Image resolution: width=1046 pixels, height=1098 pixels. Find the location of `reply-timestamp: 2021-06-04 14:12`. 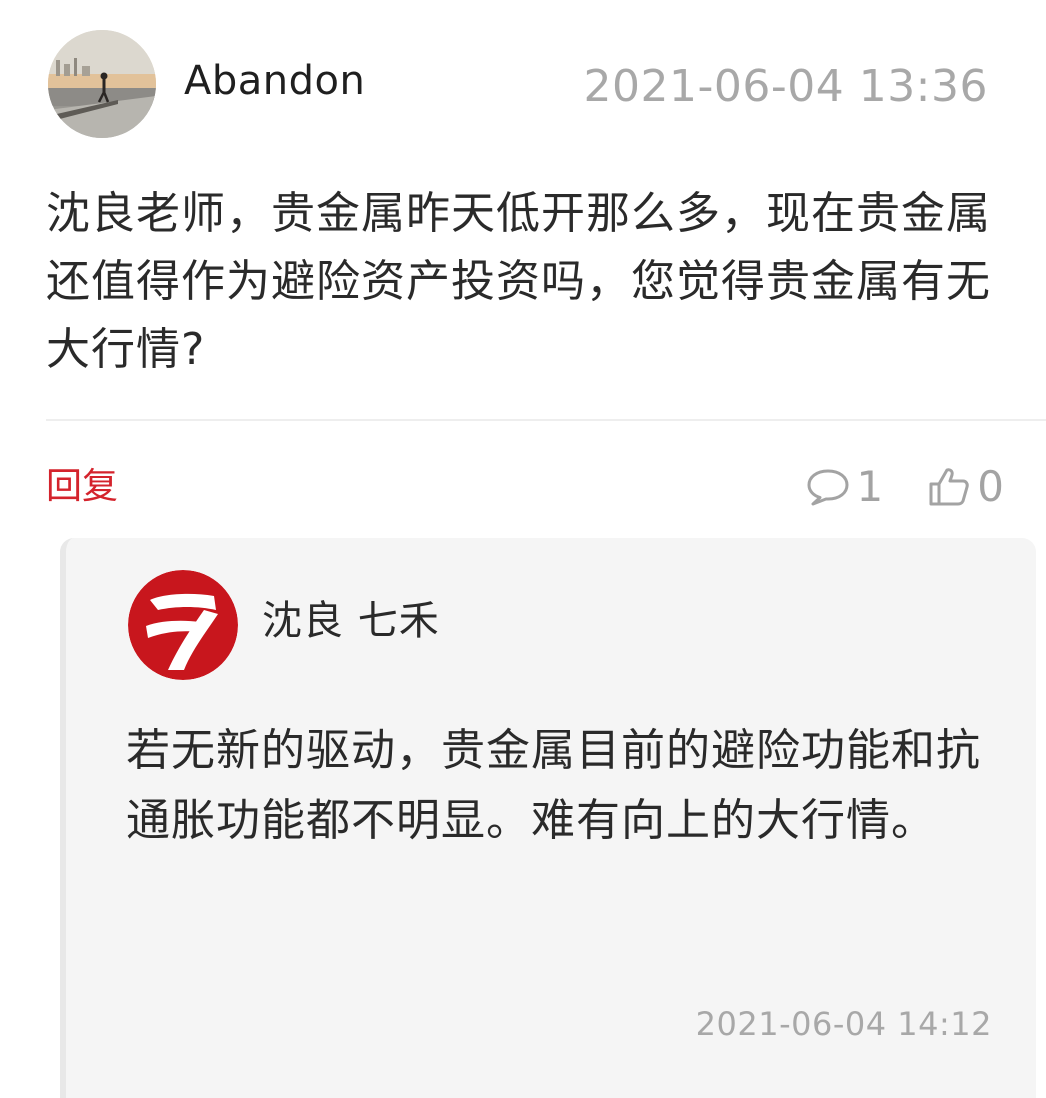

reply-timestamp: 2021-06-04 14:12 is located at coordinates (843, 1024).